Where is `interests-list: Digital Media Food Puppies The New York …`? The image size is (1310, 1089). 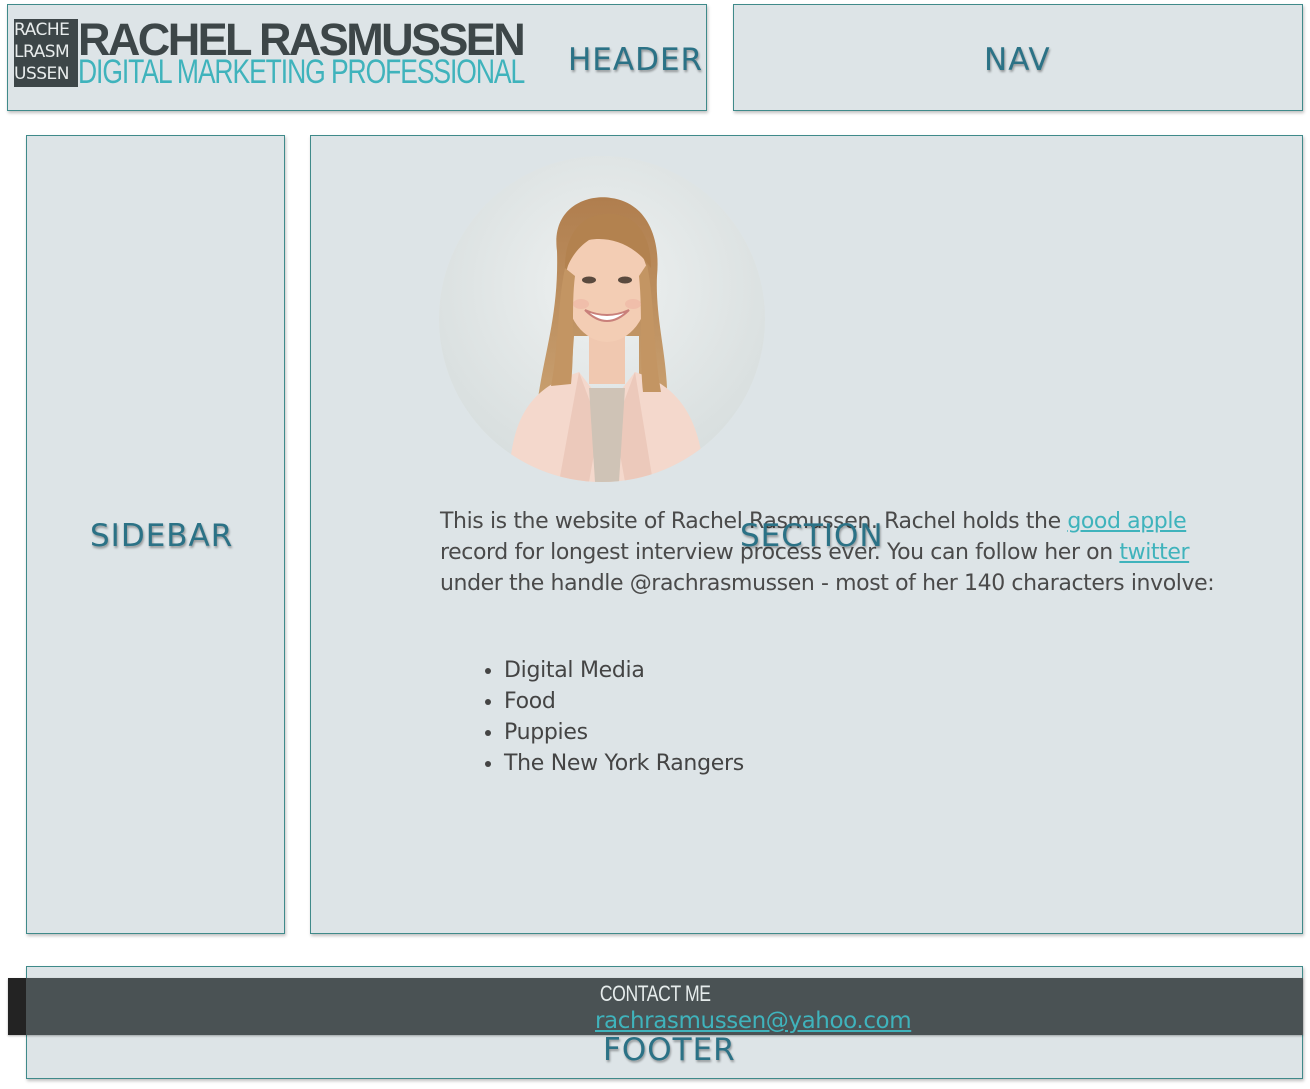
interests-list: Digital Media Food Puppies The New York … is located at coordinates (592, 717).